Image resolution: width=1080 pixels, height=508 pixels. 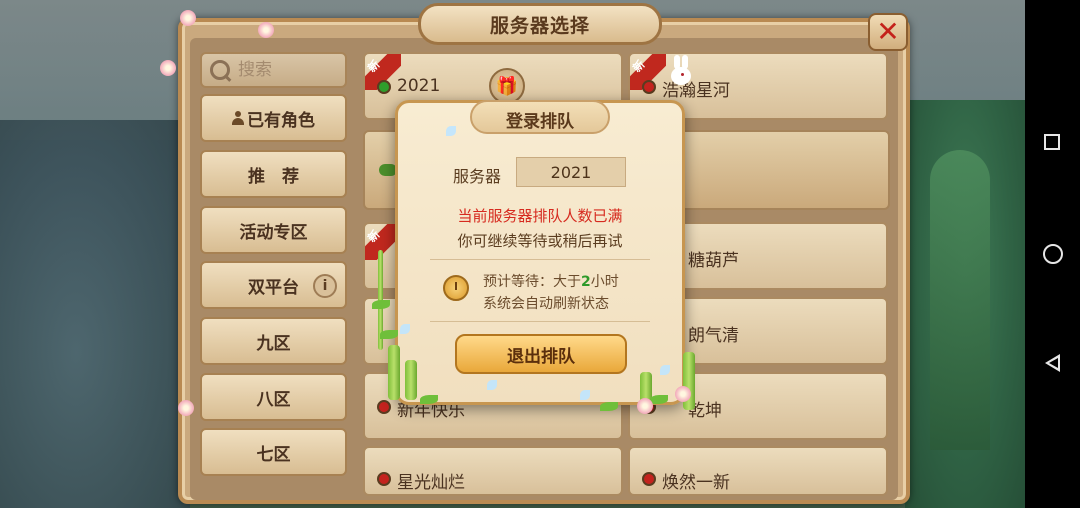 What do you see at coordinates (456, 288) in the screenshot?
I see `clock-icon` at bounding box center [456, 288].